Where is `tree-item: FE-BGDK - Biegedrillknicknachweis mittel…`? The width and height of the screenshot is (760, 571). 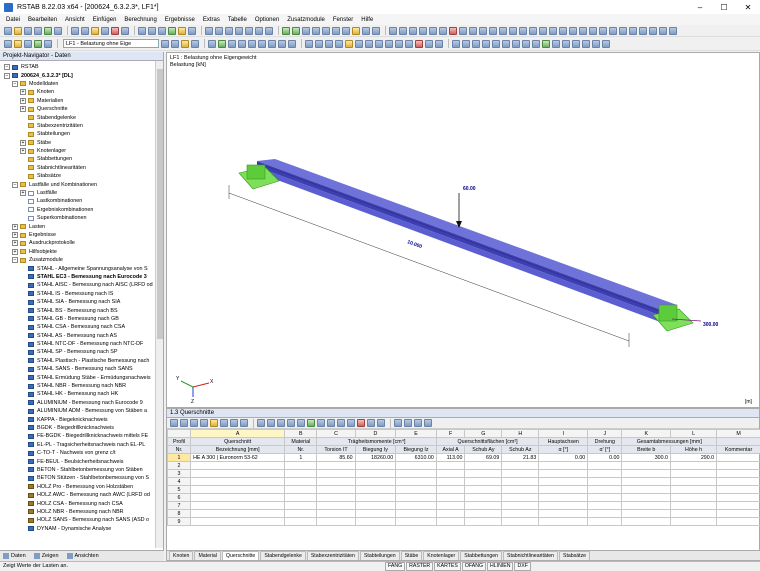 tree-item: FE-BGDK - Biegedrillknicknachweis mittel… is located at coordinates (77, 436).